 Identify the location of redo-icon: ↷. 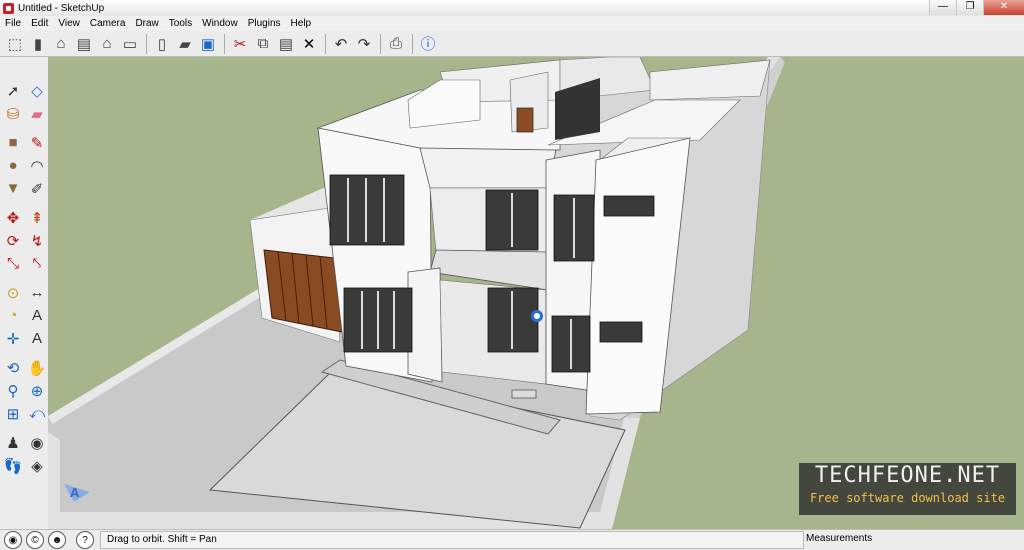
(364, 44).